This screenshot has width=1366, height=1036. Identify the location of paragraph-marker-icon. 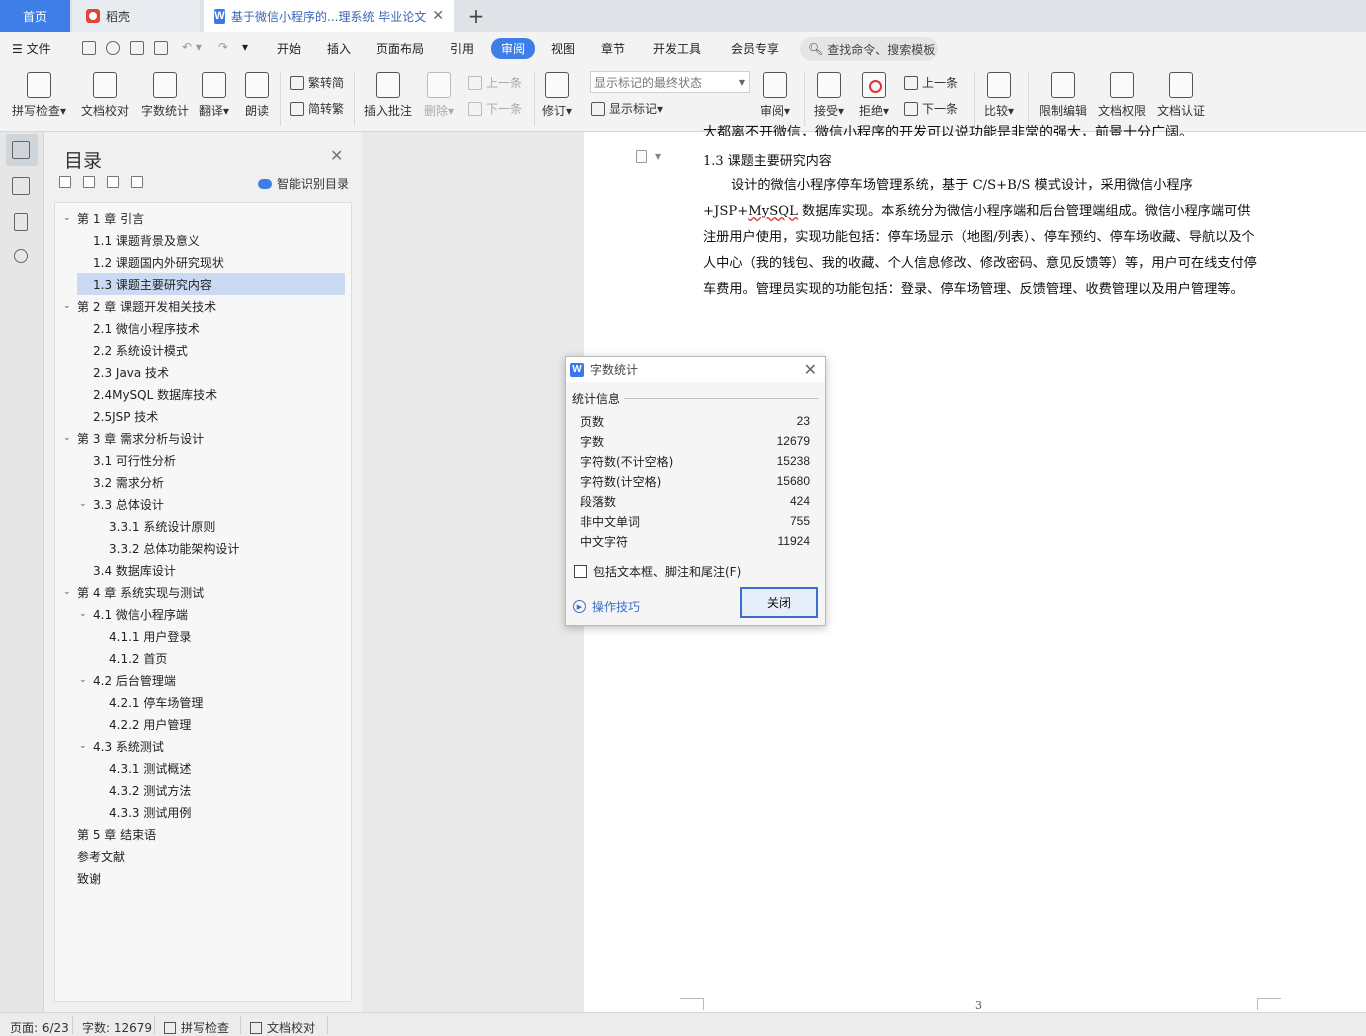
(641, 156).